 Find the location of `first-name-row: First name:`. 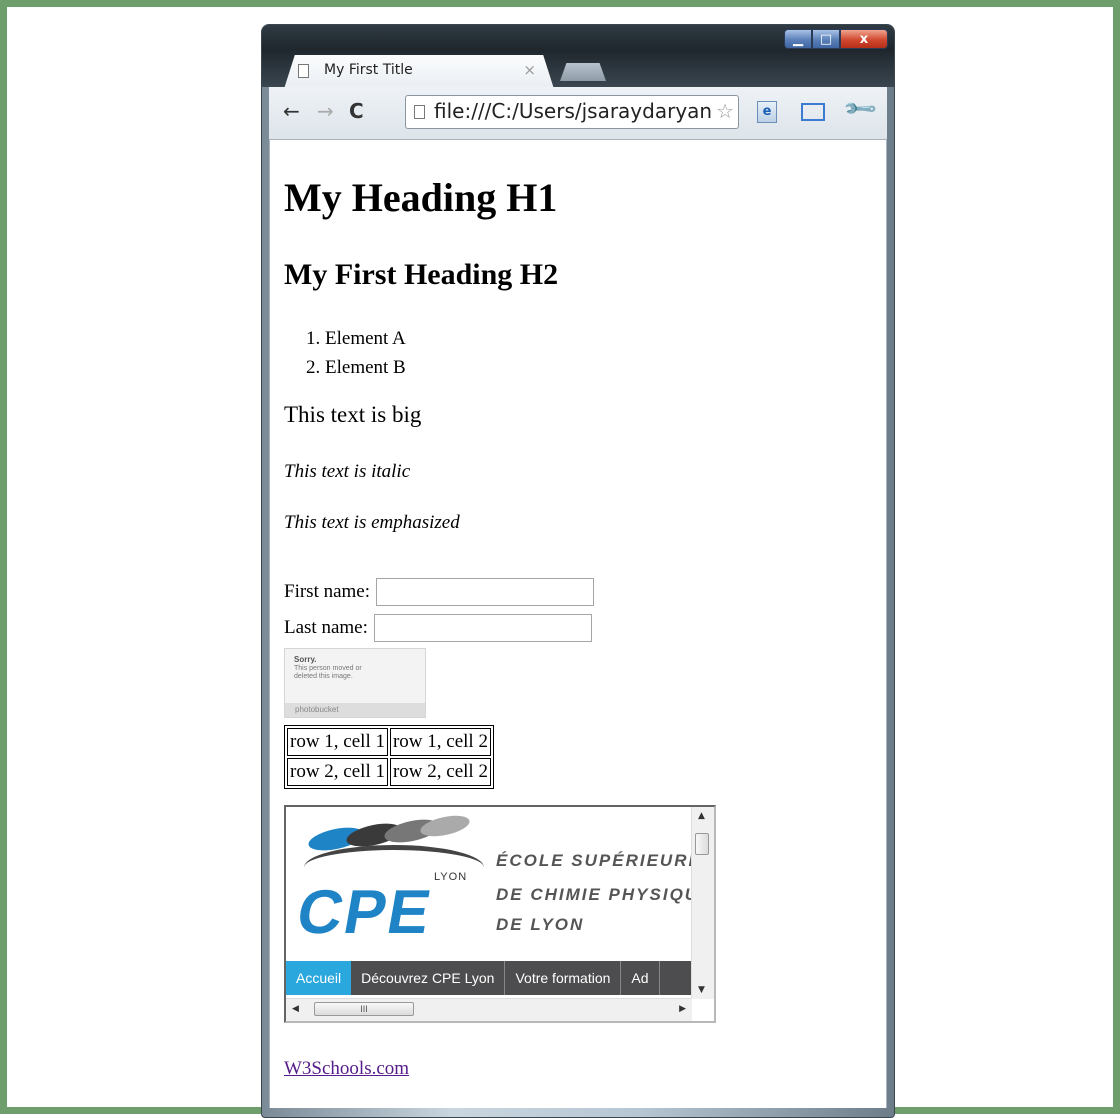

first-name-row: First name: is located at coordinates (439, 592).